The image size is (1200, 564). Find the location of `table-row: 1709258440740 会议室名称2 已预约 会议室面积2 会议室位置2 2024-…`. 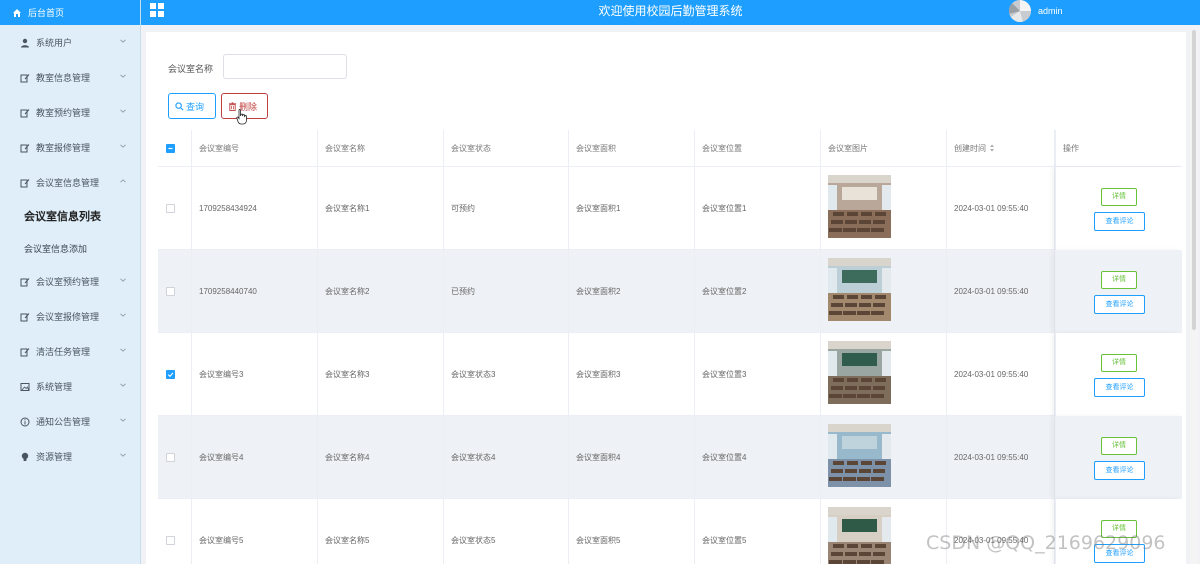

table-row: 1709258440740 会议室名称2 已预约 会议室面积2 会议室位置2 2024-… is located at coordinates (670, 291).